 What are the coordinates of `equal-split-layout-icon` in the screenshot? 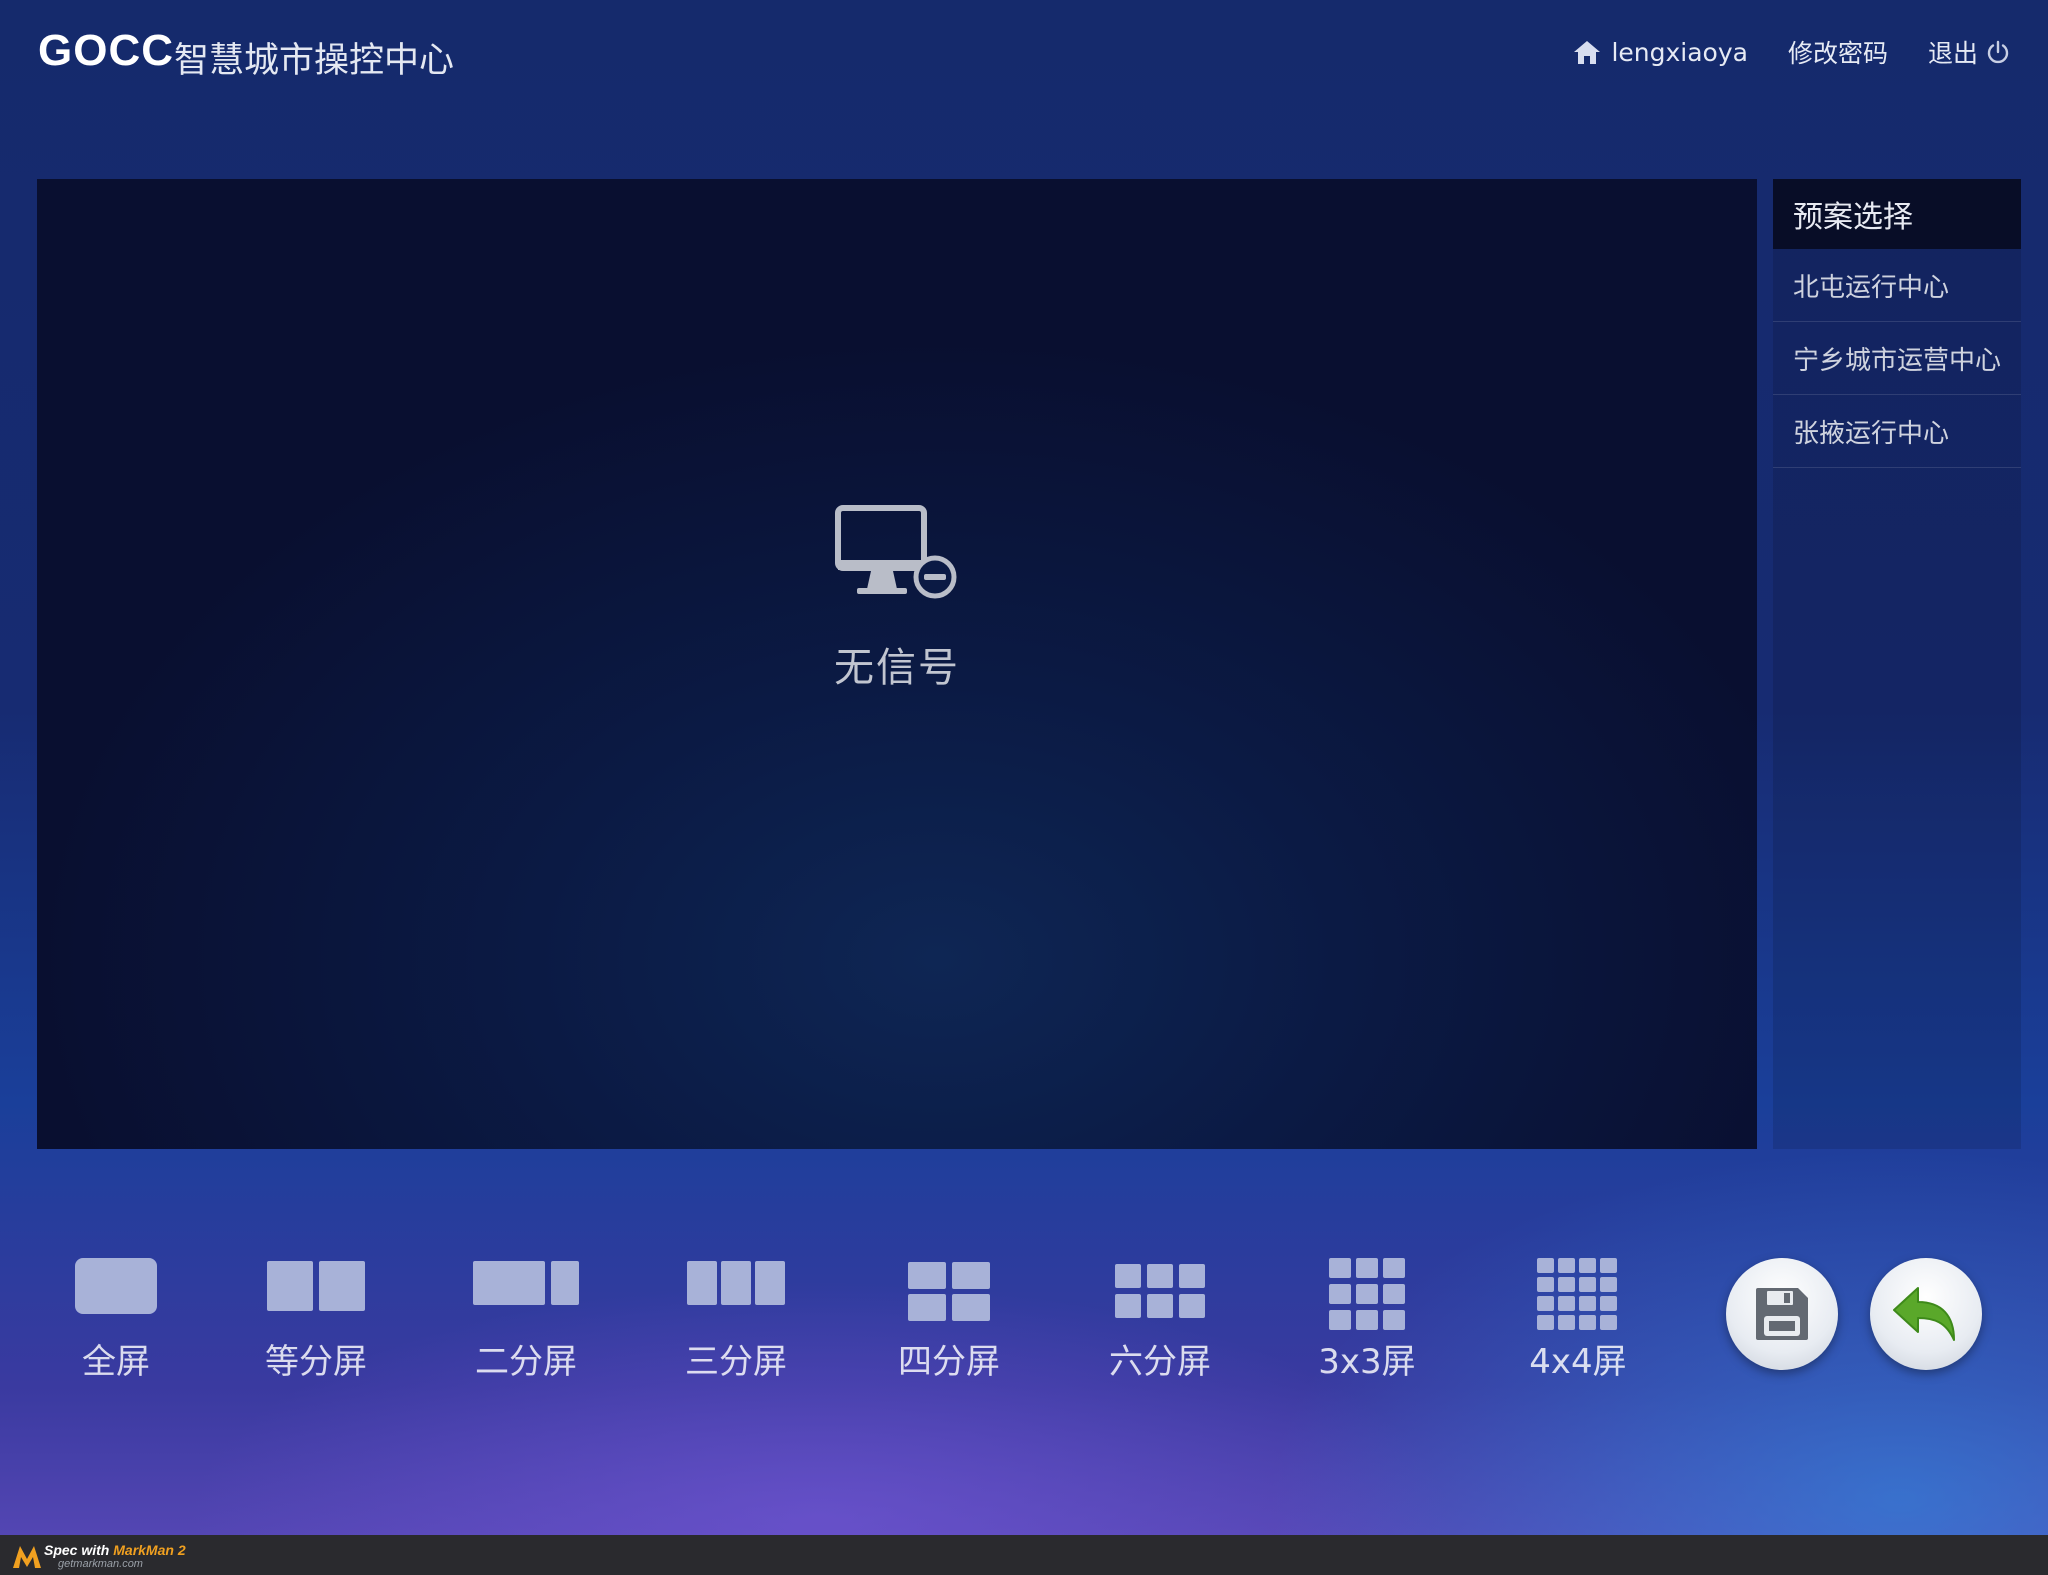 It's located at (316, 1286).